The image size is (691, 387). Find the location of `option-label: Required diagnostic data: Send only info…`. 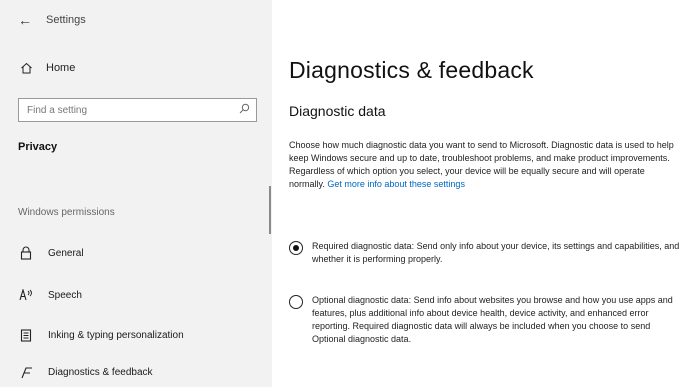

option-label: Required diagnostic data: Send only info… is located at coordinates (496, 252).